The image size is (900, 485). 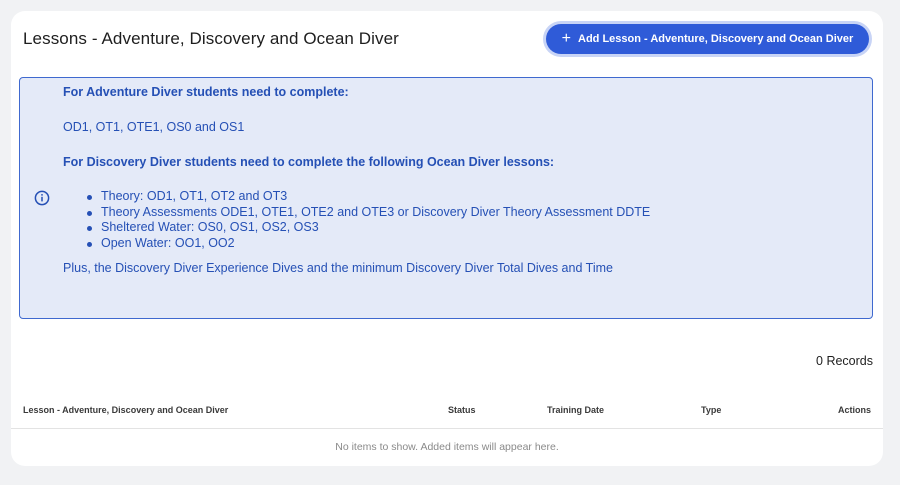 What do you see at coordinates (368, 228) in the screenshot?
I see `list-item: Sheltered Water: OS0, OS1, OS2, OS3` at bounding box center [368, 228].